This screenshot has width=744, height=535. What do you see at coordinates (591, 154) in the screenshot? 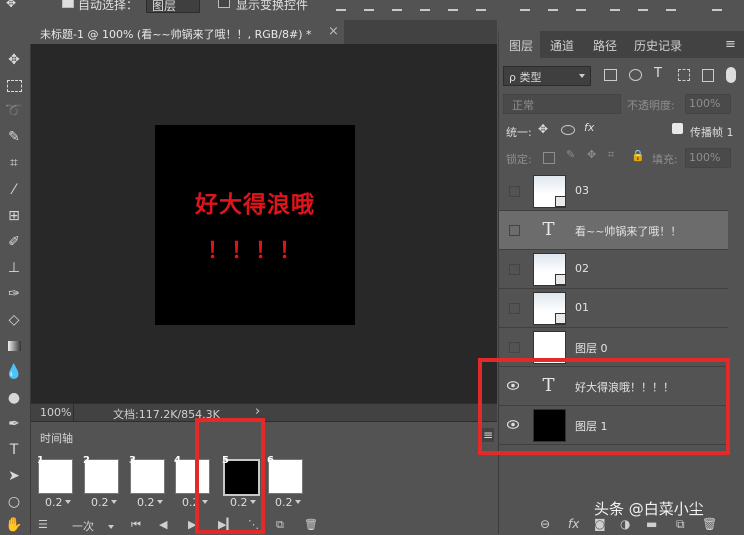
I see `lock-position-icon: ✥` at bounding box center [591, 154].